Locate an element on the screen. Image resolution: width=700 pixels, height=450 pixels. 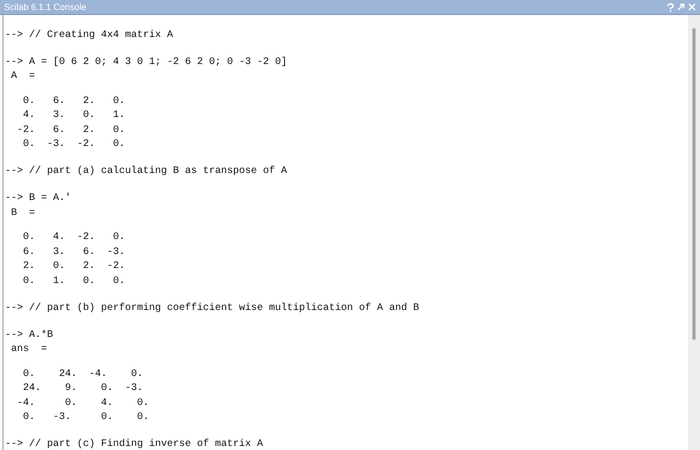
close-icon is located at coordinates (692, 7).